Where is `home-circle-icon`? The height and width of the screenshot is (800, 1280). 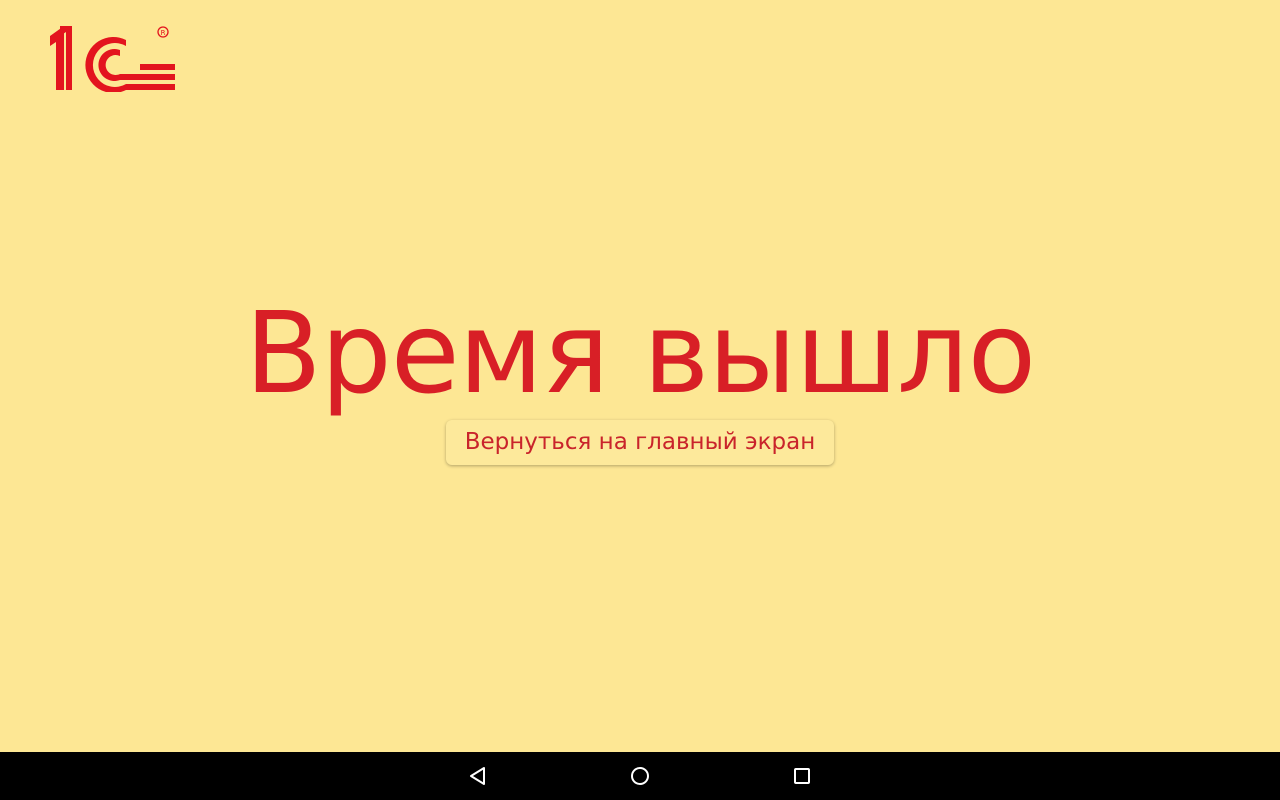
home-circle-icon is located at coordinates (640, 776).